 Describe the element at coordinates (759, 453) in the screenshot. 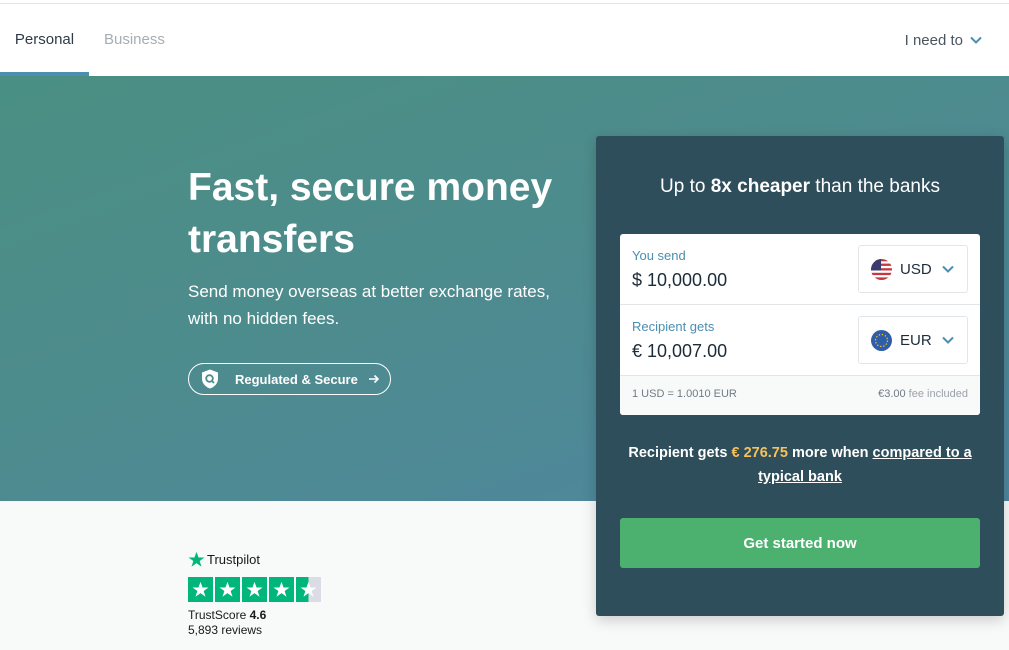

I see `savings-amount: € 276.75` at that location.